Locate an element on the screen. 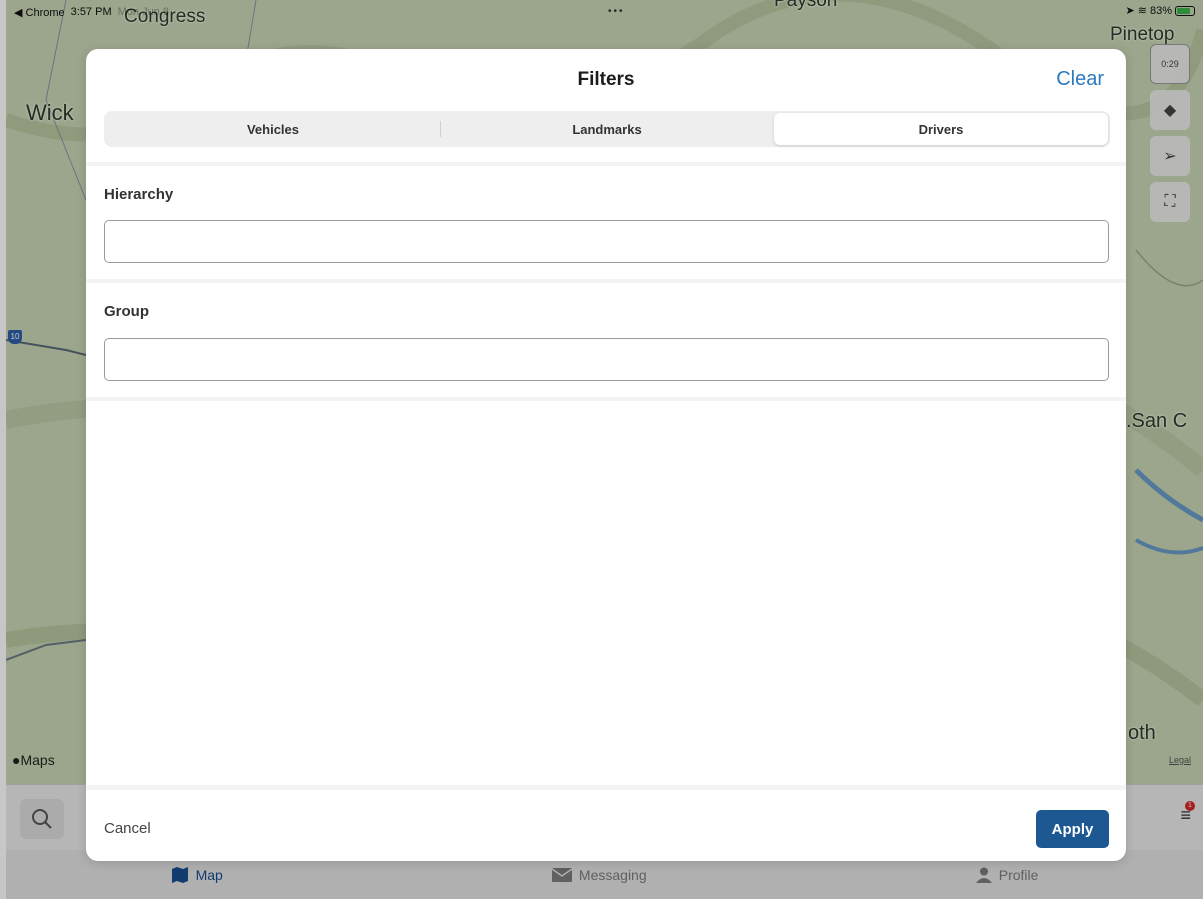  group-section: Group is located at coordinates (606, 340).